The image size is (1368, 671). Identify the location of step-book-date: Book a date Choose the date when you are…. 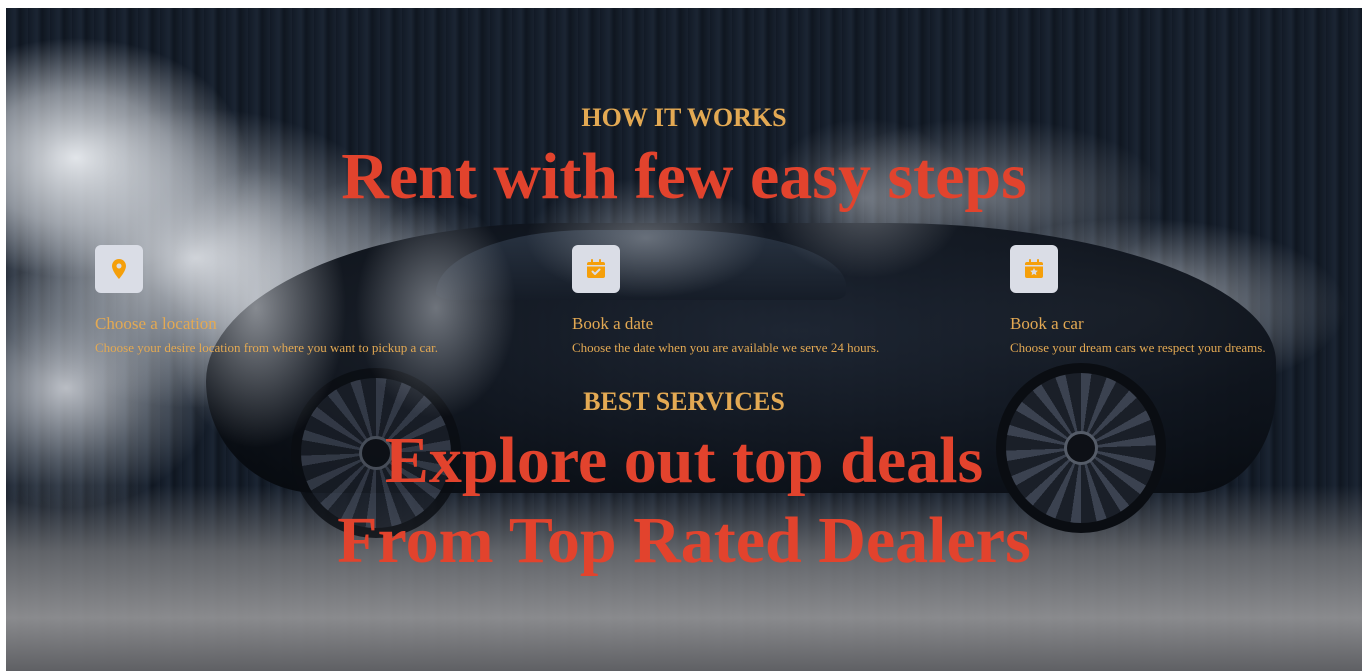
(782, 301).